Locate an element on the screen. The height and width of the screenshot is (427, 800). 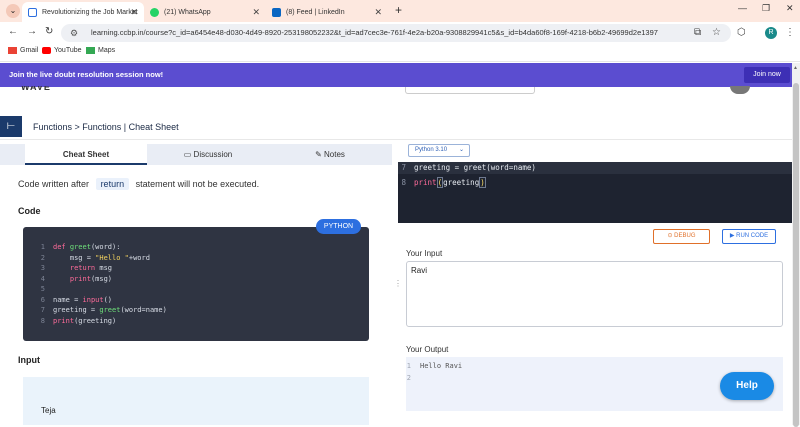
note-keyword: return is located at coordinates (112, 184).